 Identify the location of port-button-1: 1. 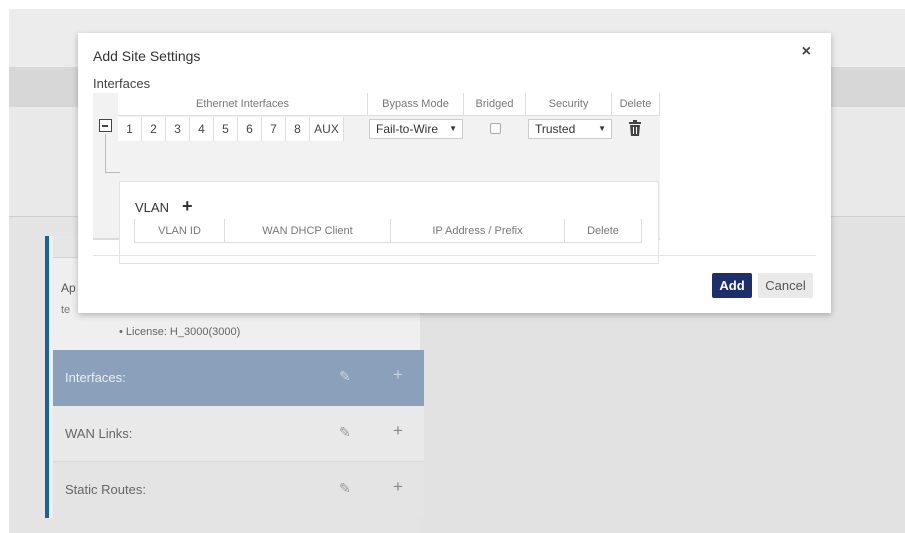
(130, 129).